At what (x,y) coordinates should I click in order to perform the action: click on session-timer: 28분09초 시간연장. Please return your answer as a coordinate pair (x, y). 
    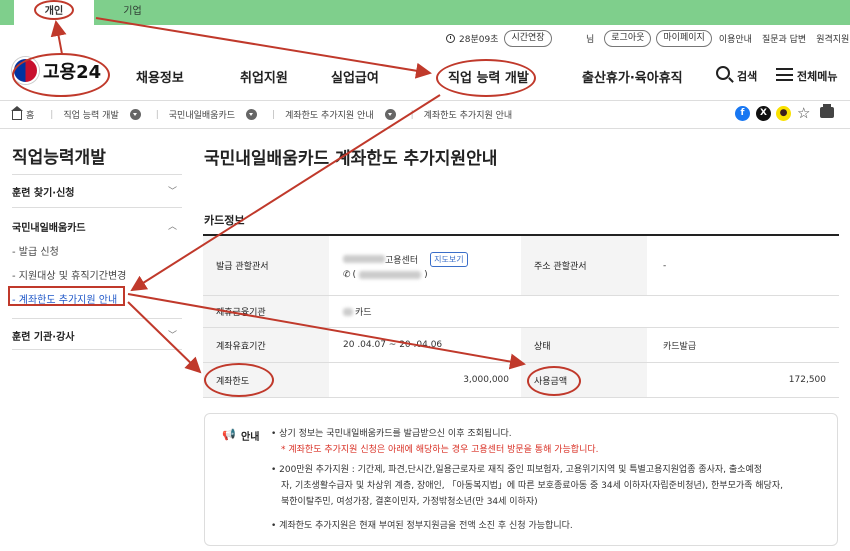
    Looking at the image, I should click on (501, 38).